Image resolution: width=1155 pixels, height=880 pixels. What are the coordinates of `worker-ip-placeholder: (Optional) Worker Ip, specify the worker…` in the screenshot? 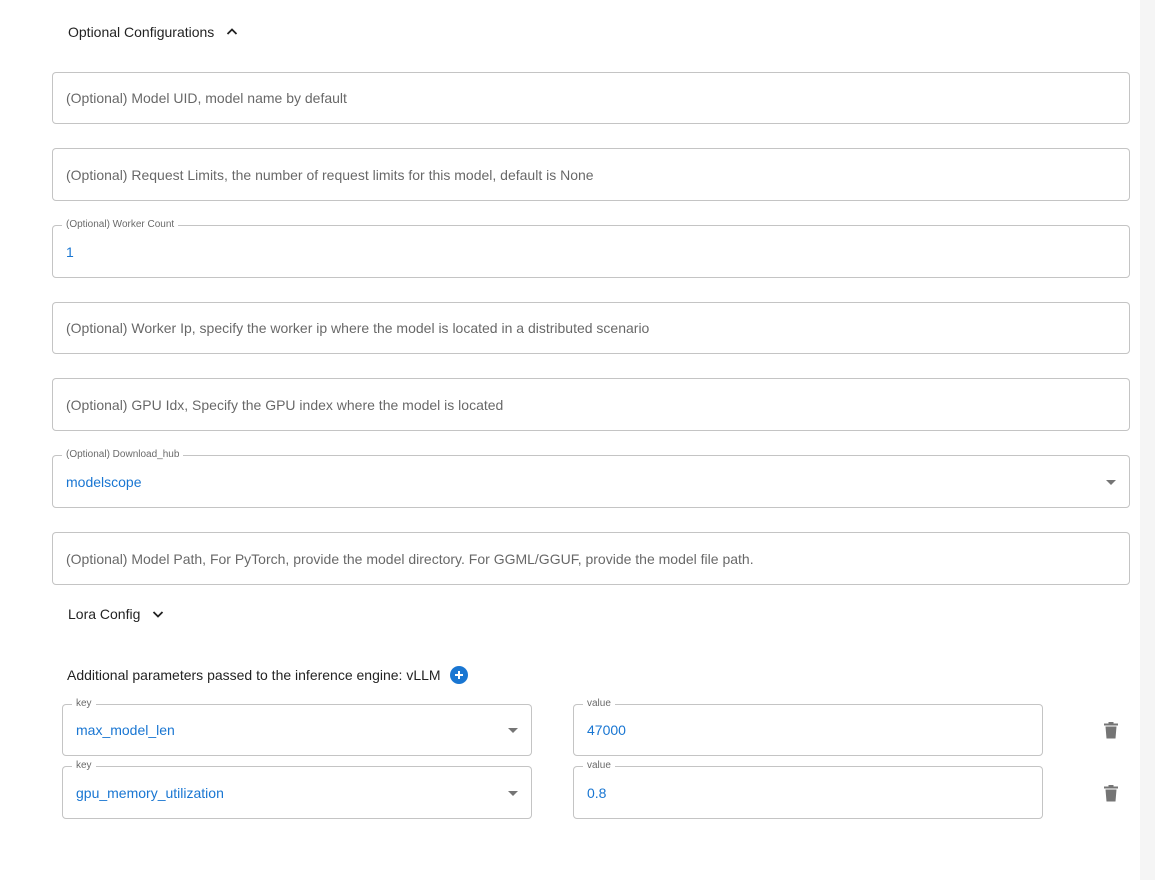 It's located at (358, 328).